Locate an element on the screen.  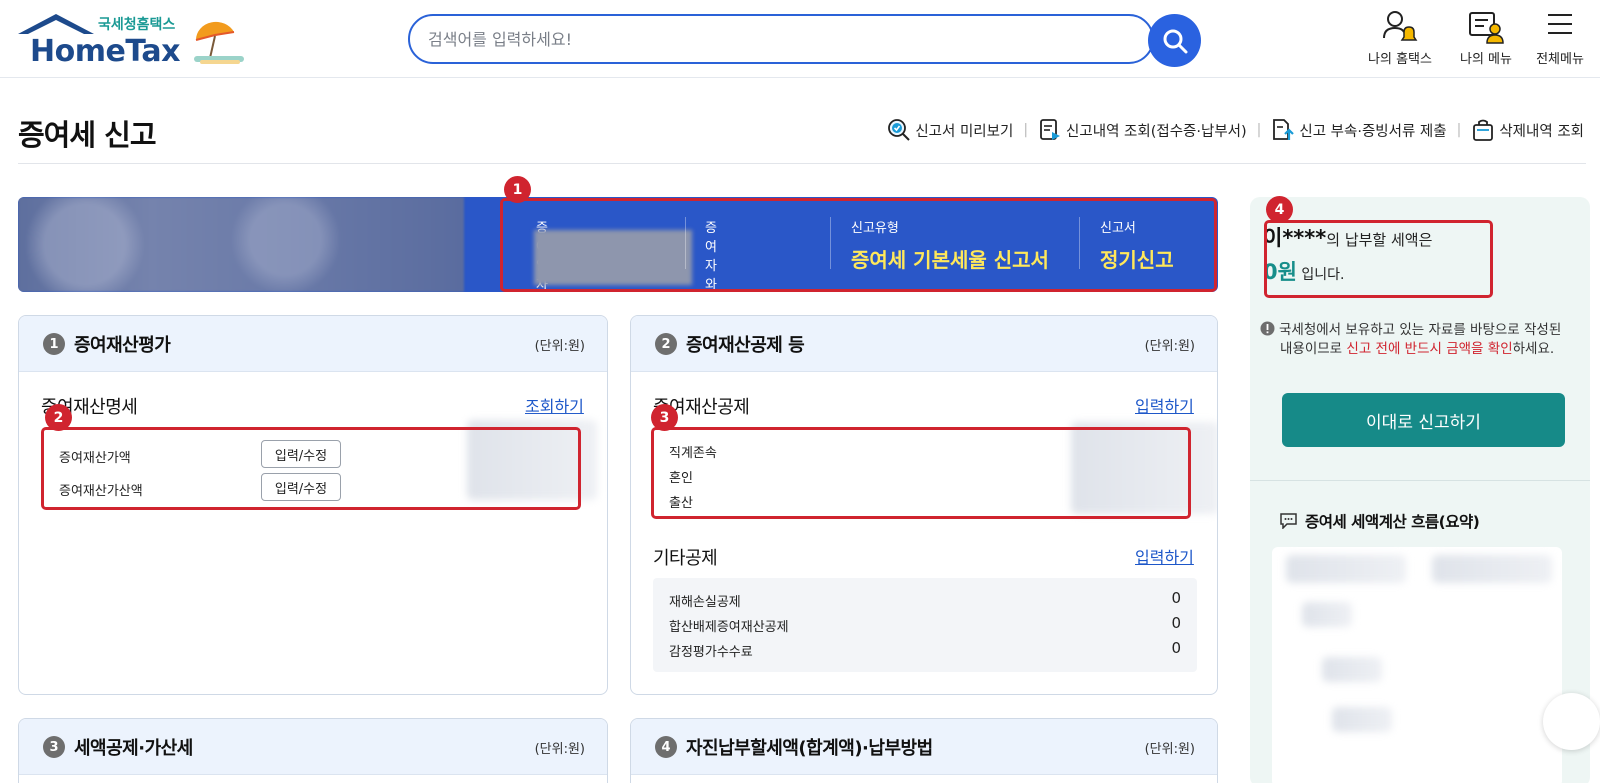
blurred-taxpayer-info is located at coordinates (241, 244).